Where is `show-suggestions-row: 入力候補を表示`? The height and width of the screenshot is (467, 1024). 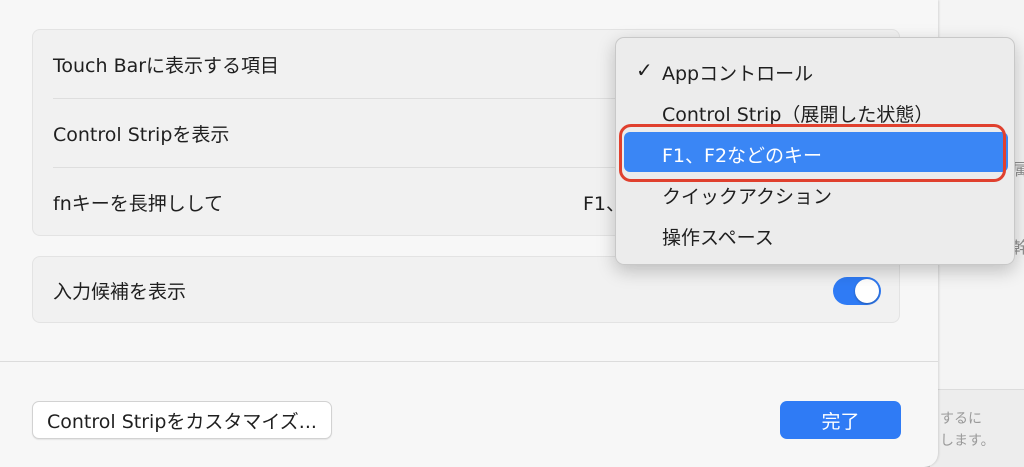 show-suggestions-row: 入力候補を表示 is located at coordinates (466, 290).